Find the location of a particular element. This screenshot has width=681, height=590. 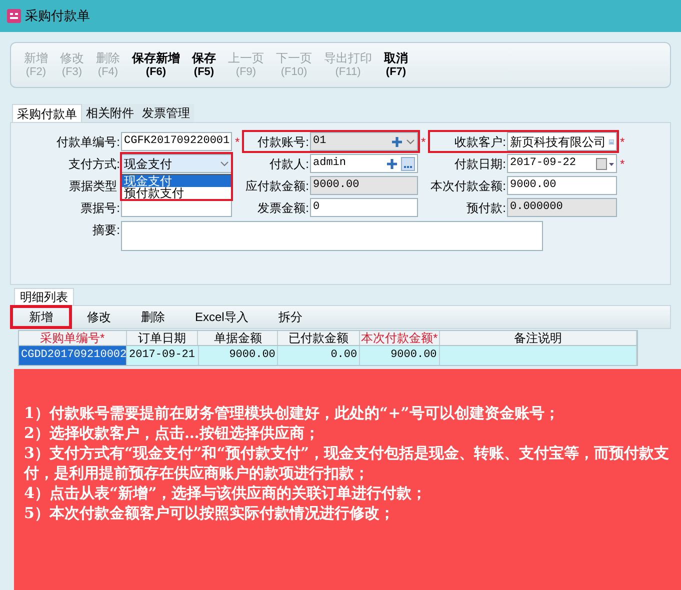

column-header: 采购单编号* is located at coordinates (73, 338).